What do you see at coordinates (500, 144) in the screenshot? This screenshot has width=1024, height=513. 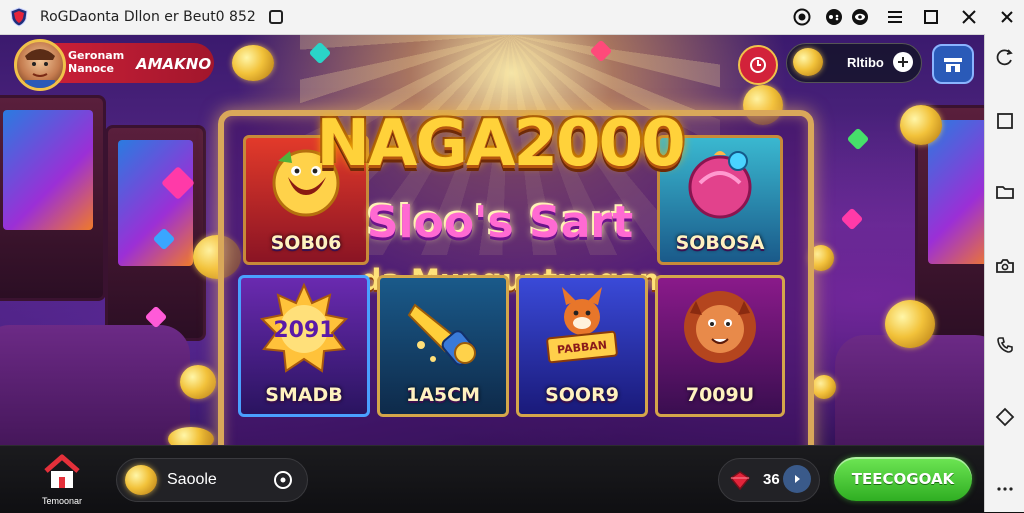 I see `game-logo-title: NAGA2000` at bounding box center [500, 144].